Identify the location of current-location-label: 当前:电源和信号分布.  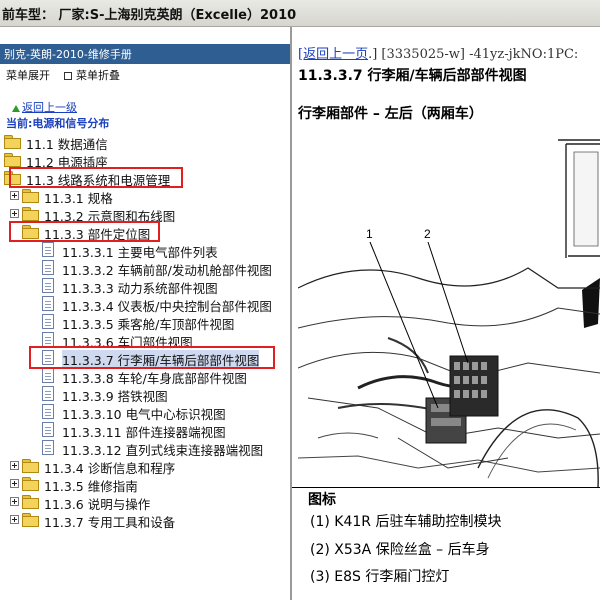
(58, 123).